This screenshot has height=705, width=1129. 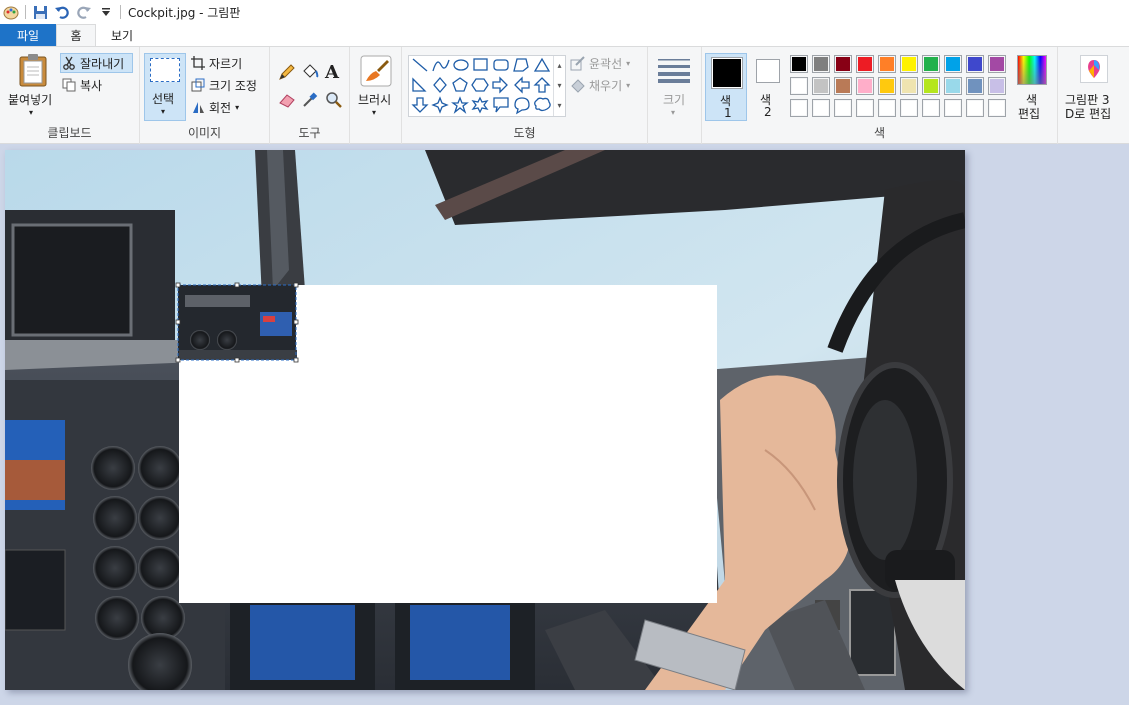 I want to click on shapes-scroll-down-icon: ▾, so click(x=559, y=86).